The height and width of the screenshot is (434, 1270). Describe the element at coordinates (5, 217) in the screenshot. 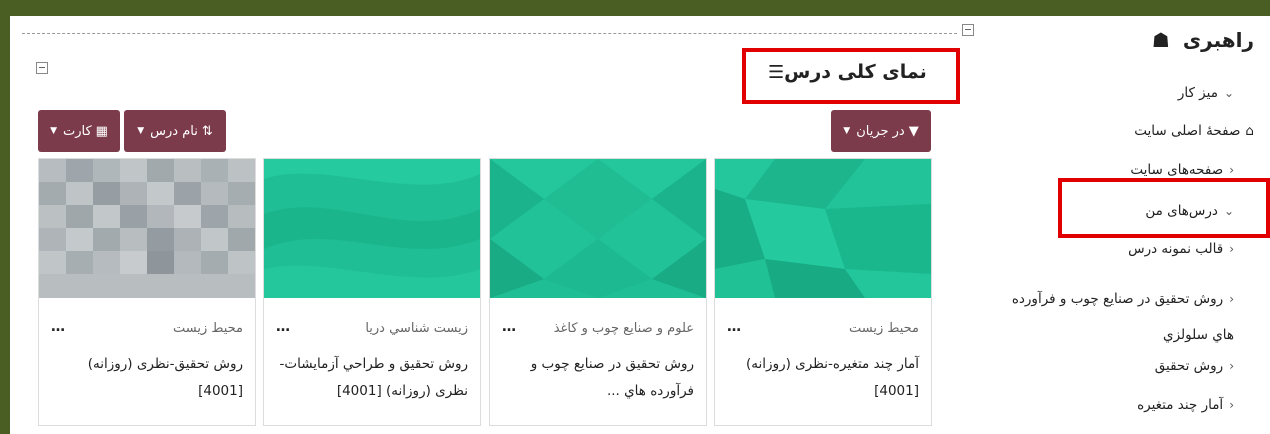

I see `window-frame-left` at that location.